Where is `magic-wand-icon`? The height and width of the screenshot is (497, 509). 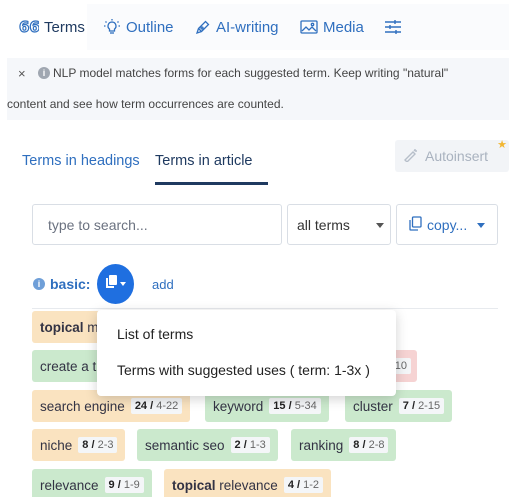 magic-wand-icon is located at coordinates (411, 156).